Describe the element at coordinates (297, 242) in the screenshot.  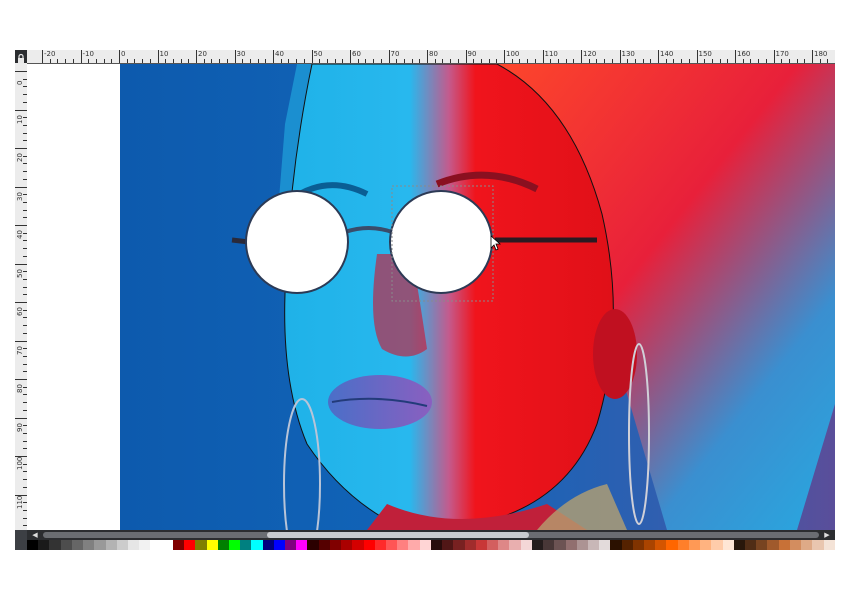
I see `glasses-lens-left` at that location.